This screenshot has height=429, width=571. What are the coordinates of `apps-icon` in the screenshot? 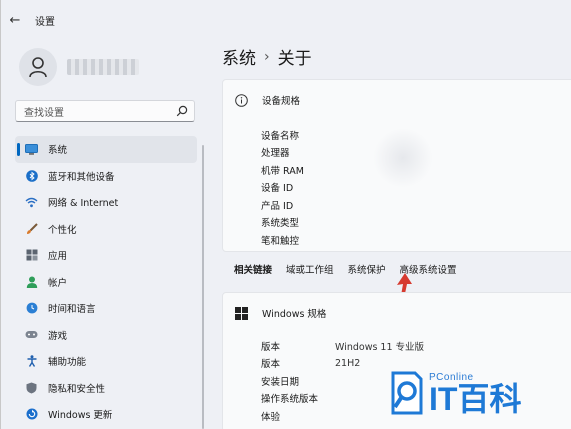 It's located at (31, 255).